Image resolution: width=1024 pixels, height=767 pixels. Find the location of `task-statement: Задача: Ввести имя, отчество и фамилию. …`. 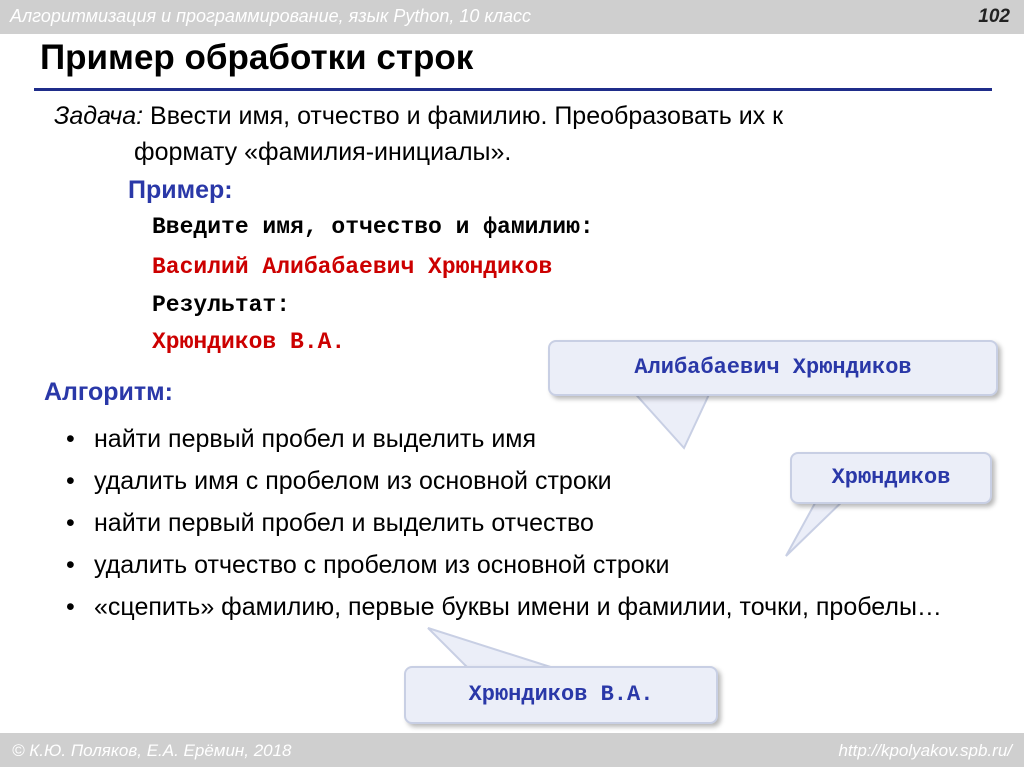

task-statement: Задача: Ввести имя, отчество и фамилию. … is located at coordinates (524, 134).